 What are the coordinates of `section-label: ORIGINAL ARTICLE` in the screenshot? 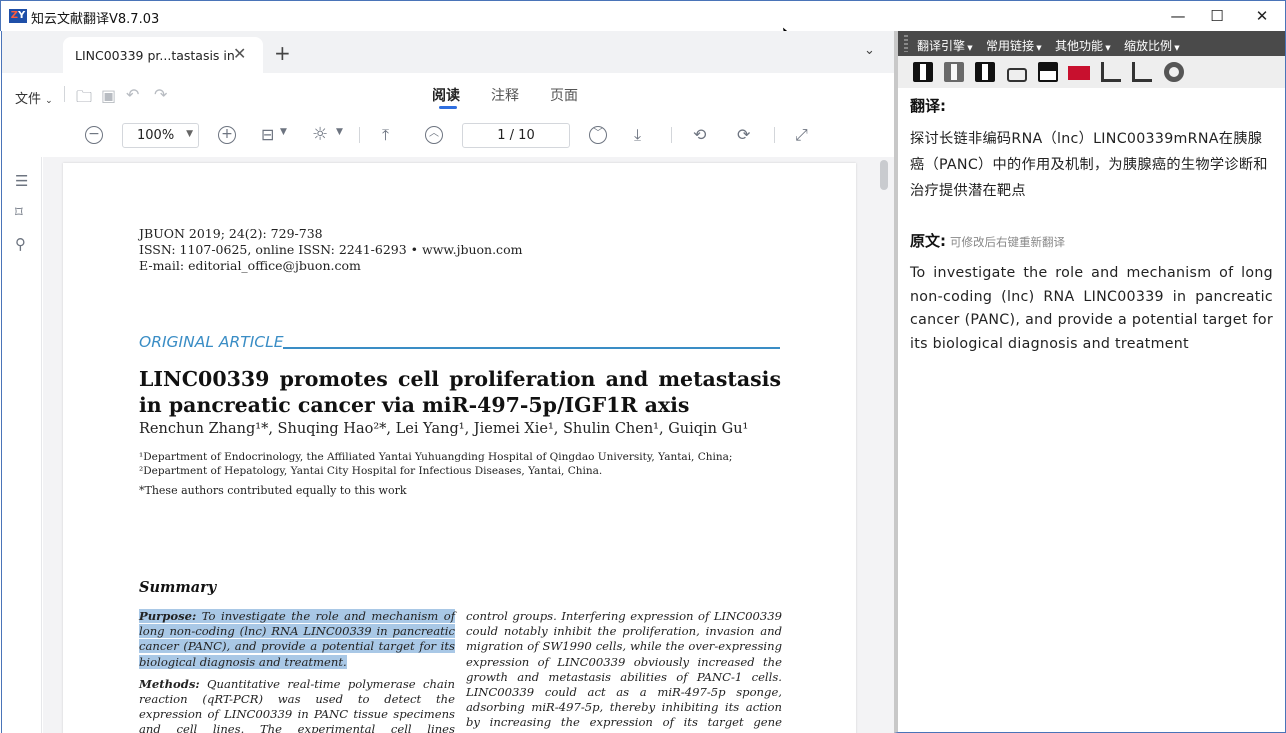 It's located at (211, 342).